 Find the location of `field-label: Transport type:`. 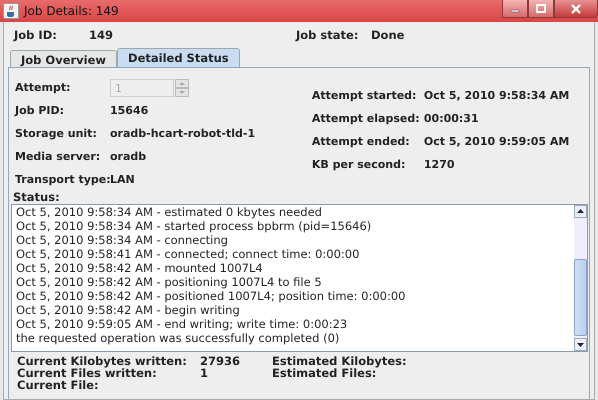

field-label: Transport type: is located at coordinates (62, 179).